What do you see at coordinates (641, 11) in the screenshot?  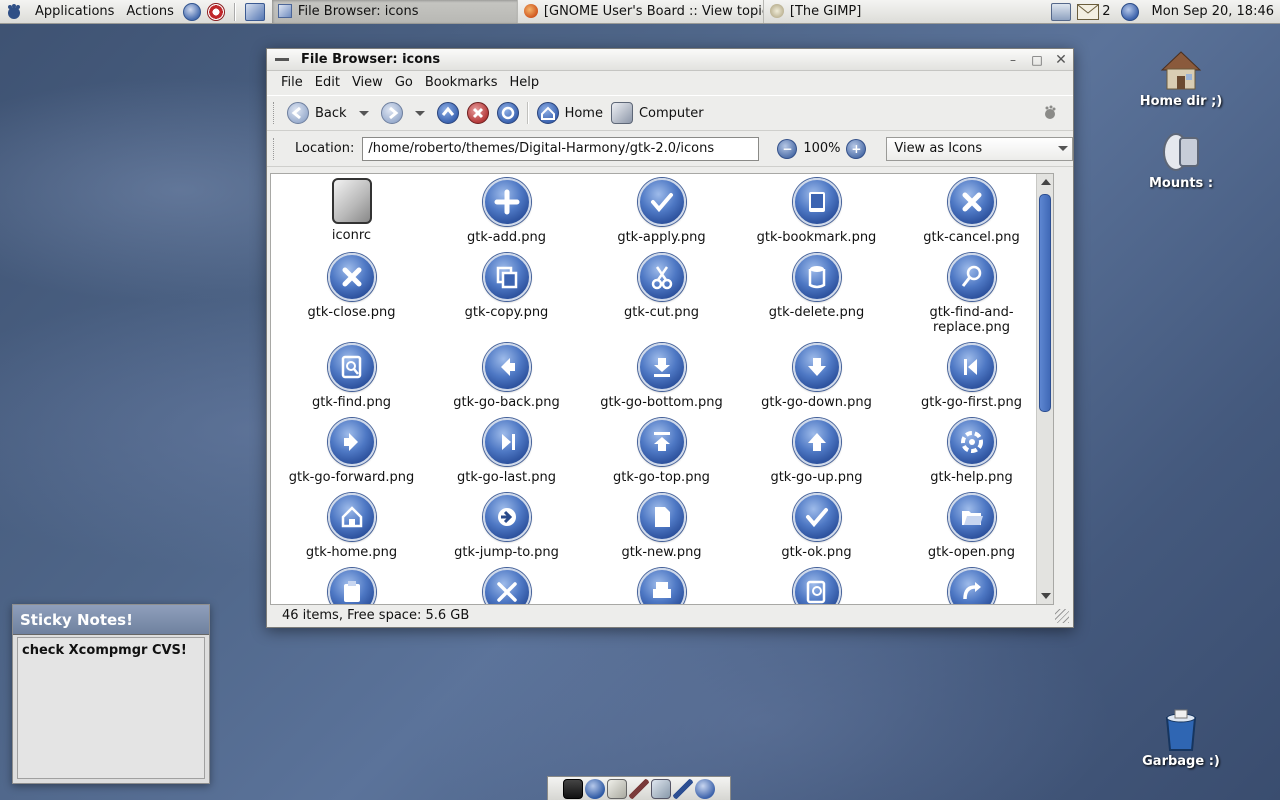 I see `task-gnome-board: [GNOME User's Board :: View topic -` at bounding box center [641, 11].